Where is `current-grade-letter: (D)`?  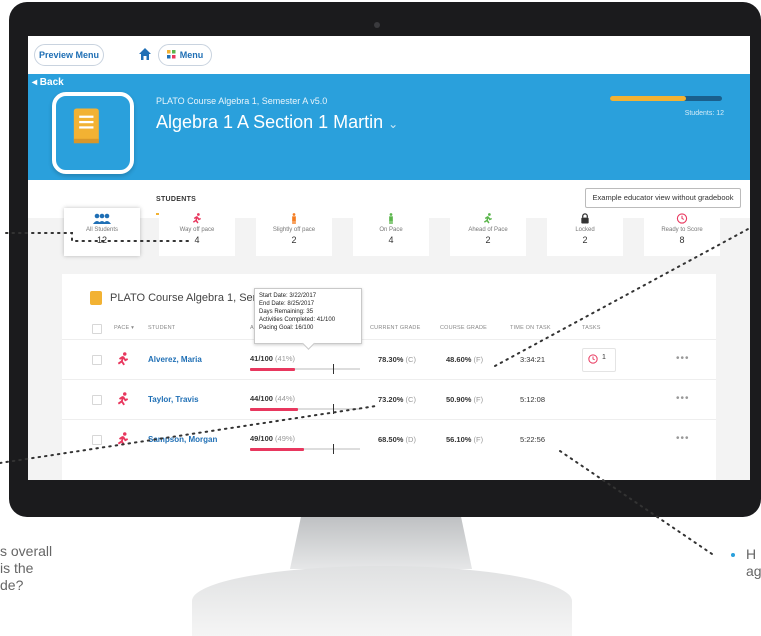
current-grade-letter: (D) is located at coordinates (410, 439).